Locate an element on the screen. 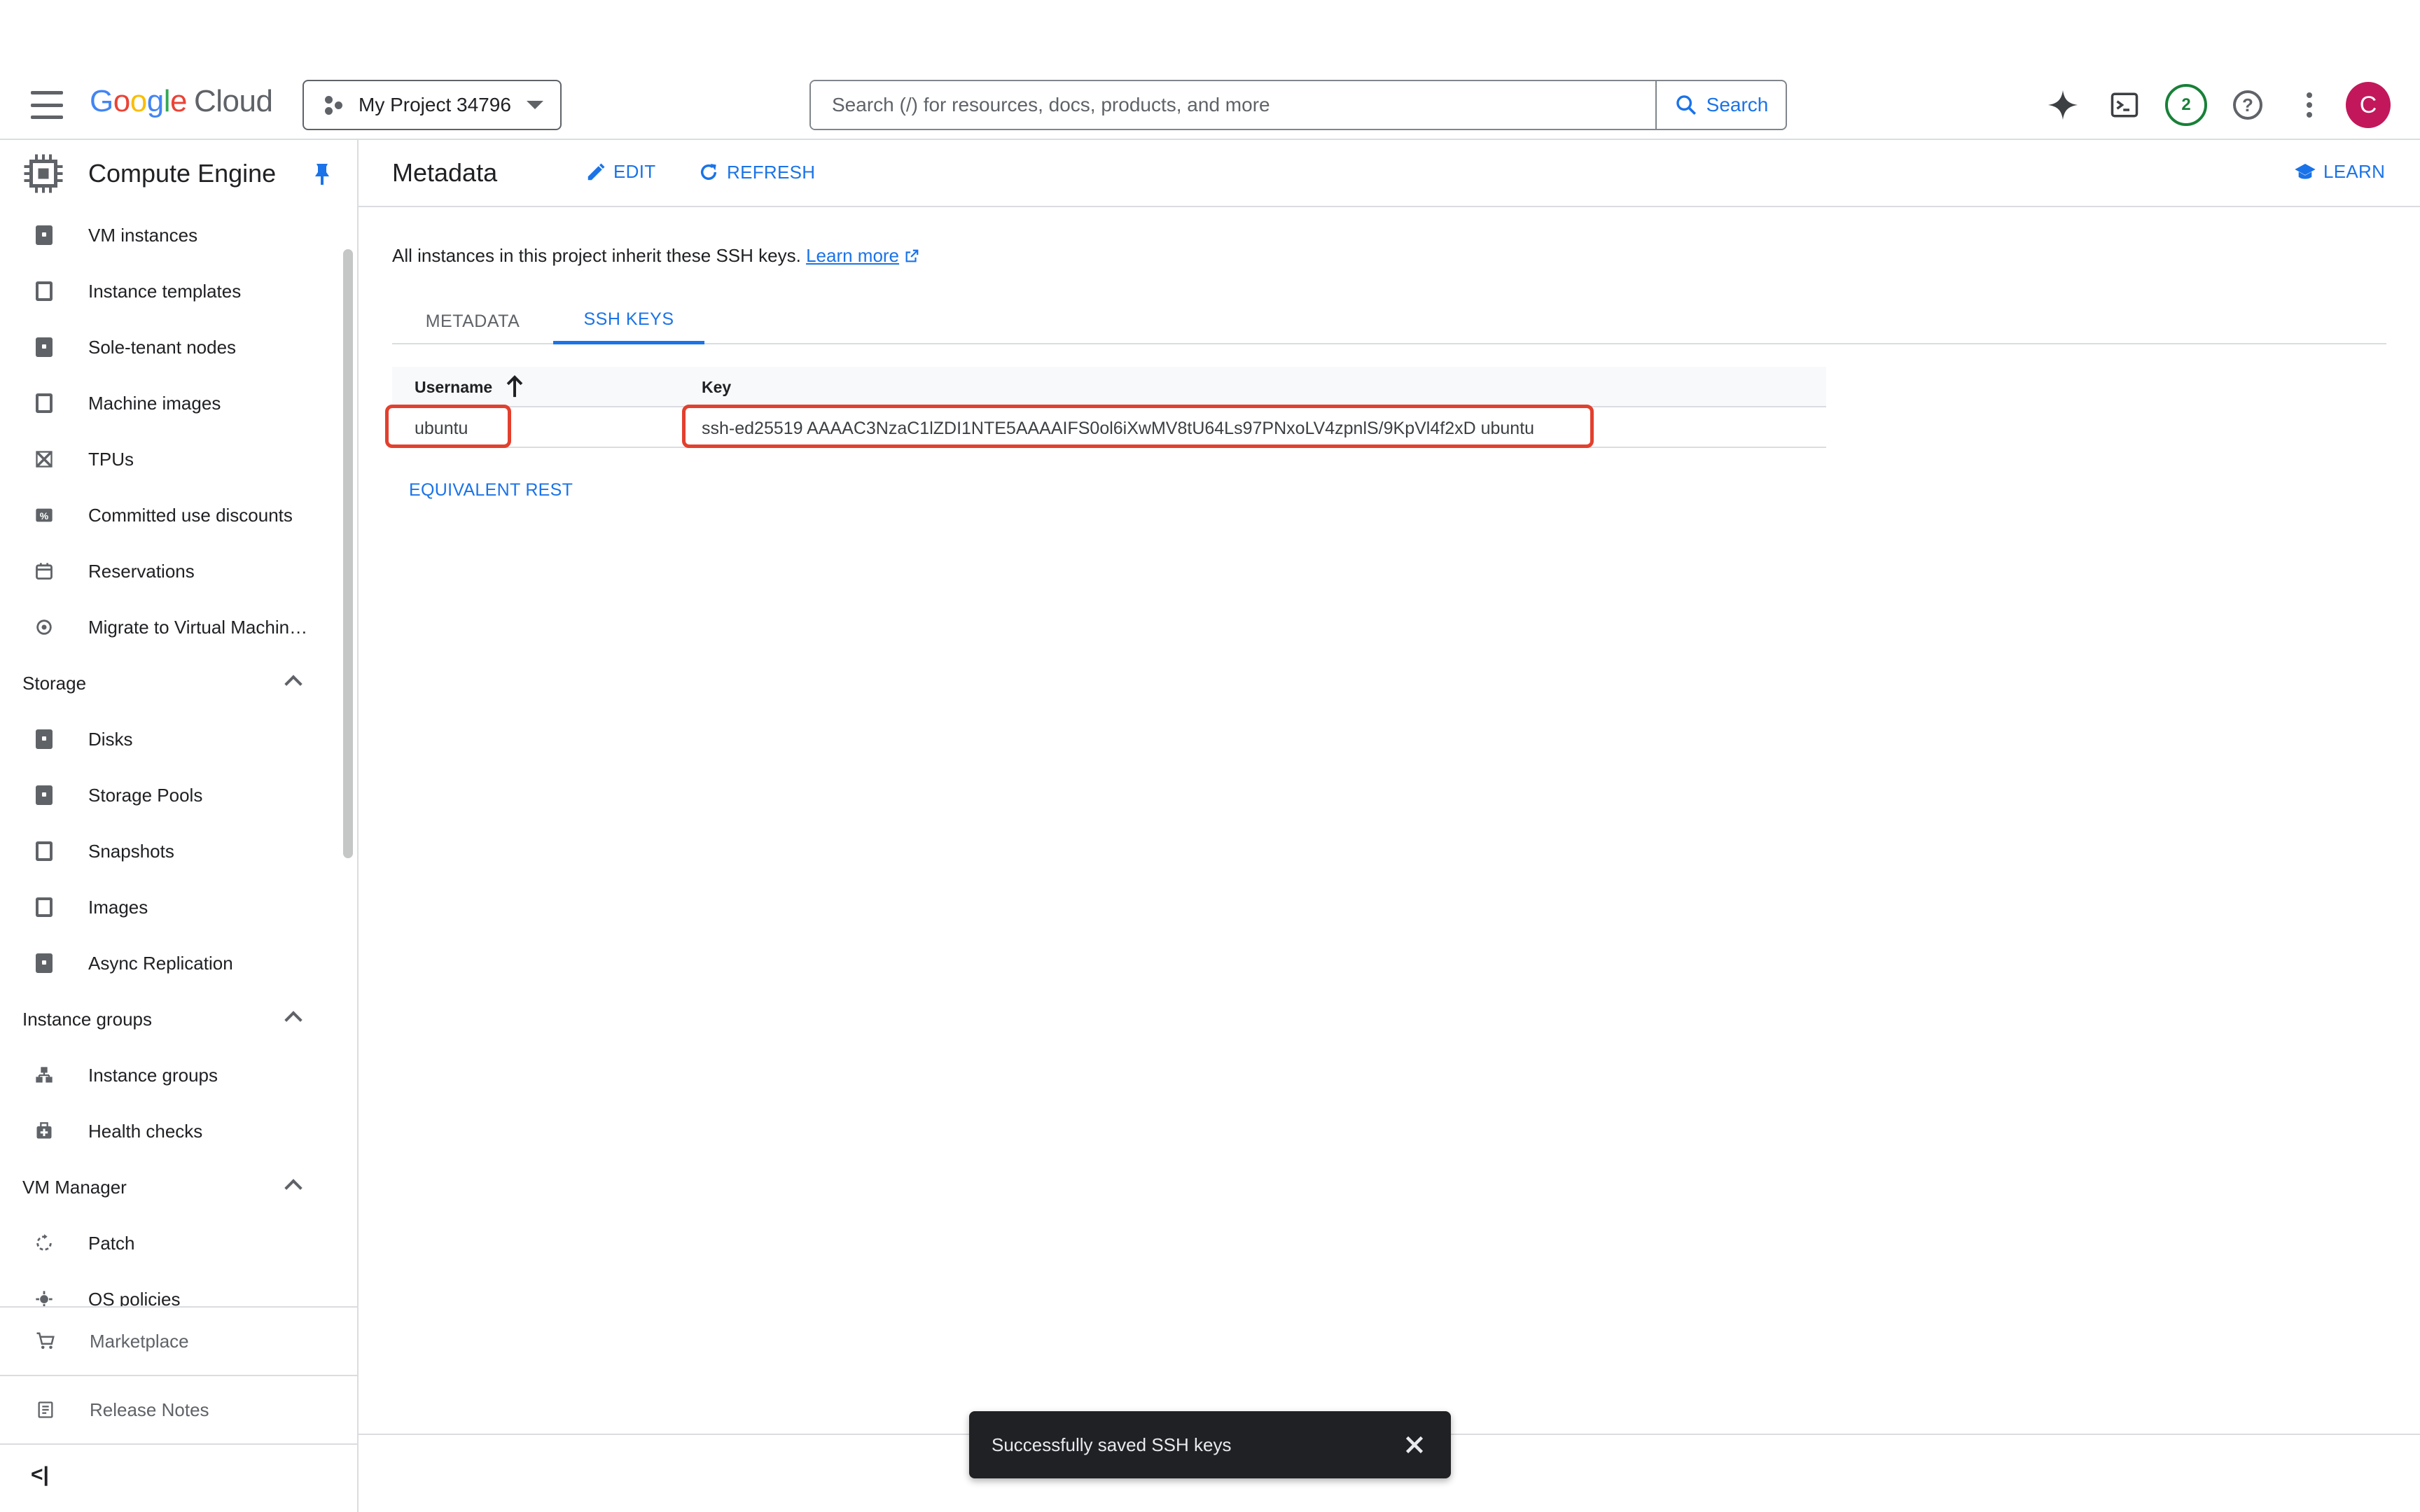  compute-engine-chip-icon is located at coordinates (43, 174).